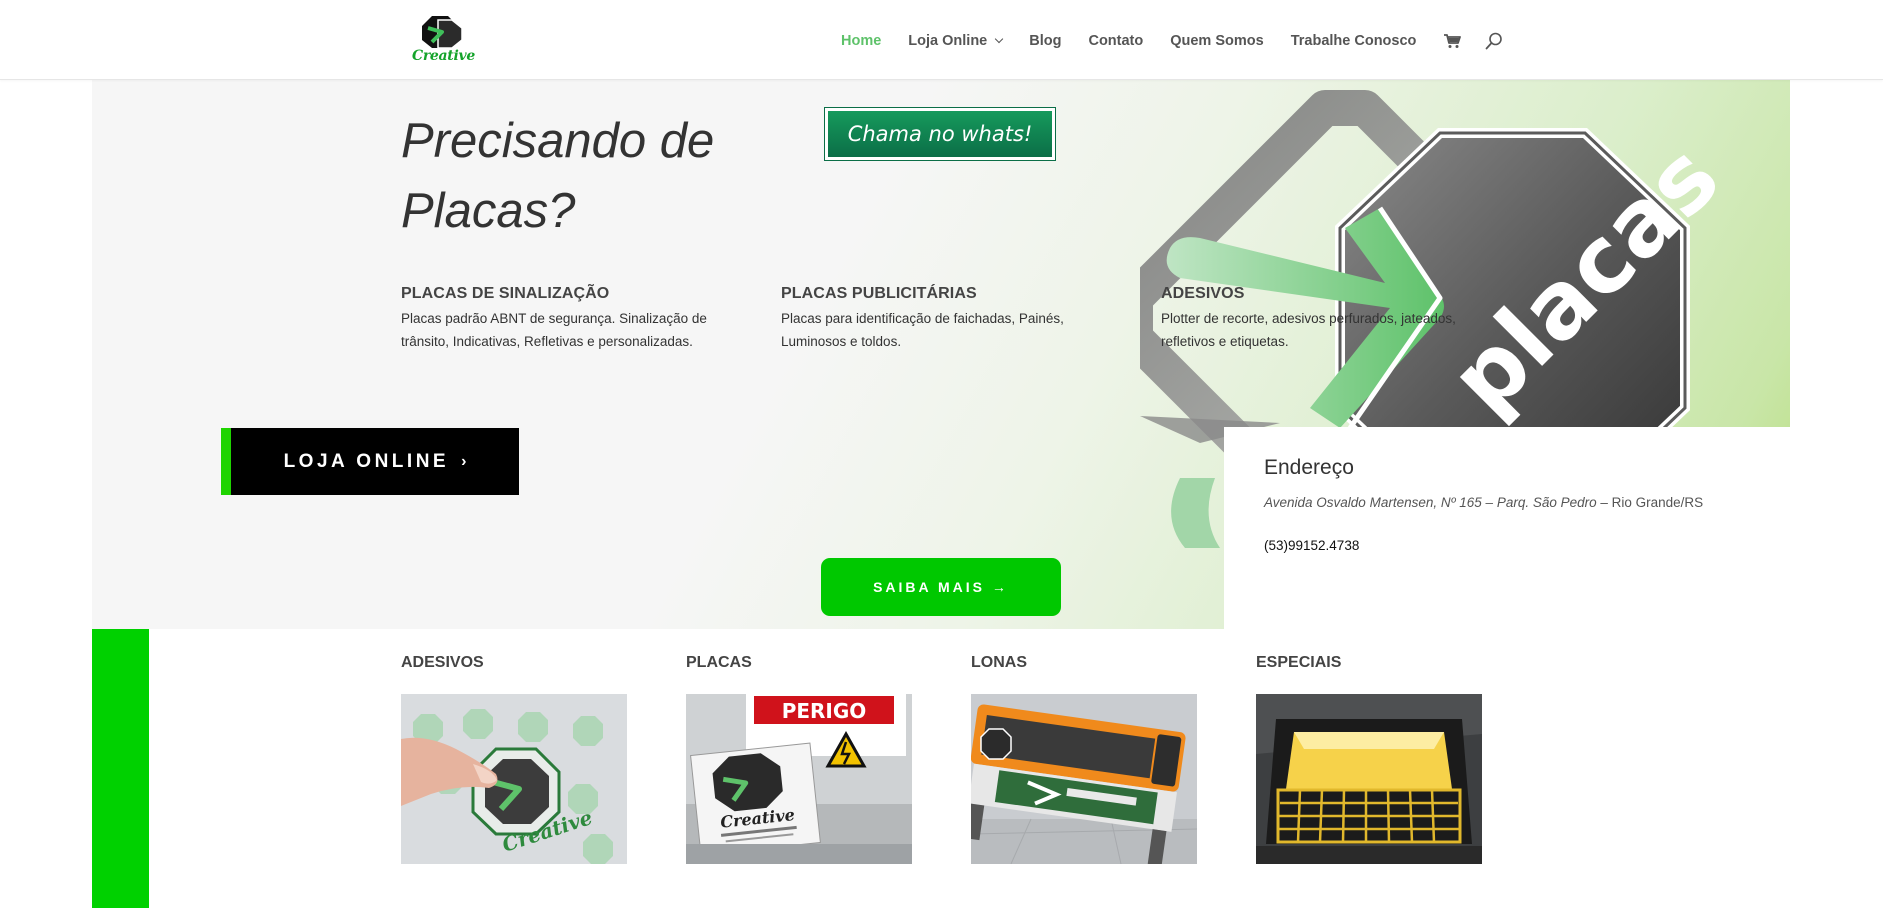  Describe the element at coordinates (1309, 467) in the screenshot. I see `address-title: Endereço` at that location.